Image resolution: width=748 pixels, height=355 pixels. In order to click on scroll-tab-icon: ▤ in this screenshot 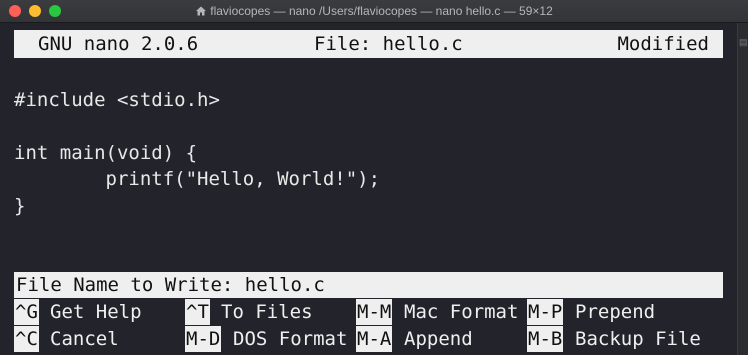, I will do `click(743, 42)`.